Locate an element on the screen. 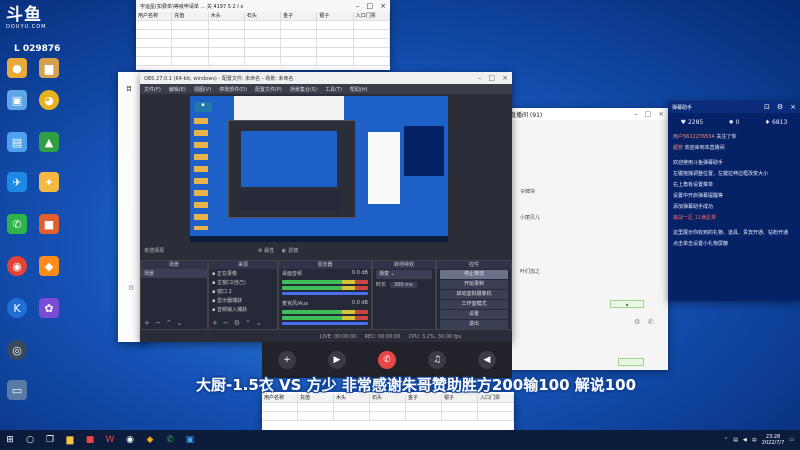 This screenshot has height=450, width=800. transition-select: 渐变 ⌄ is located at coordinates (404, 274).